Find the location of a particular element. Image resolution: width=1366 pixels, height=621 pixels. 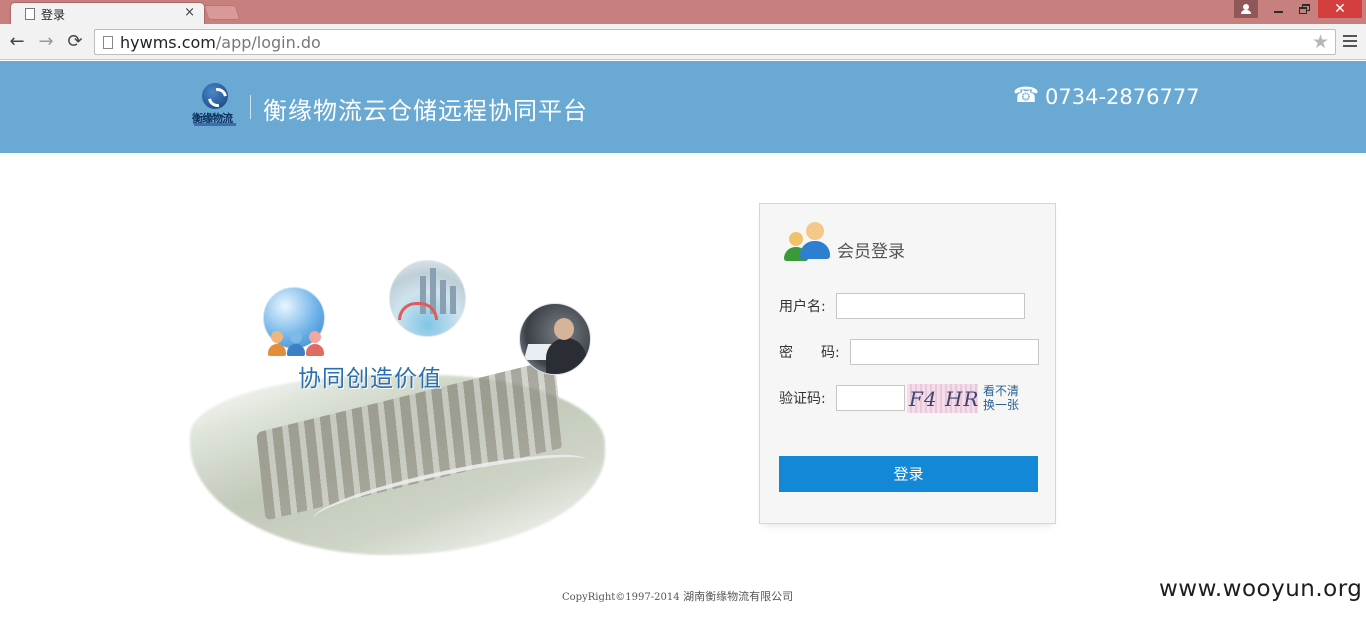

phone-number: 0734-2876777 is located at coordinates (1122, 97).